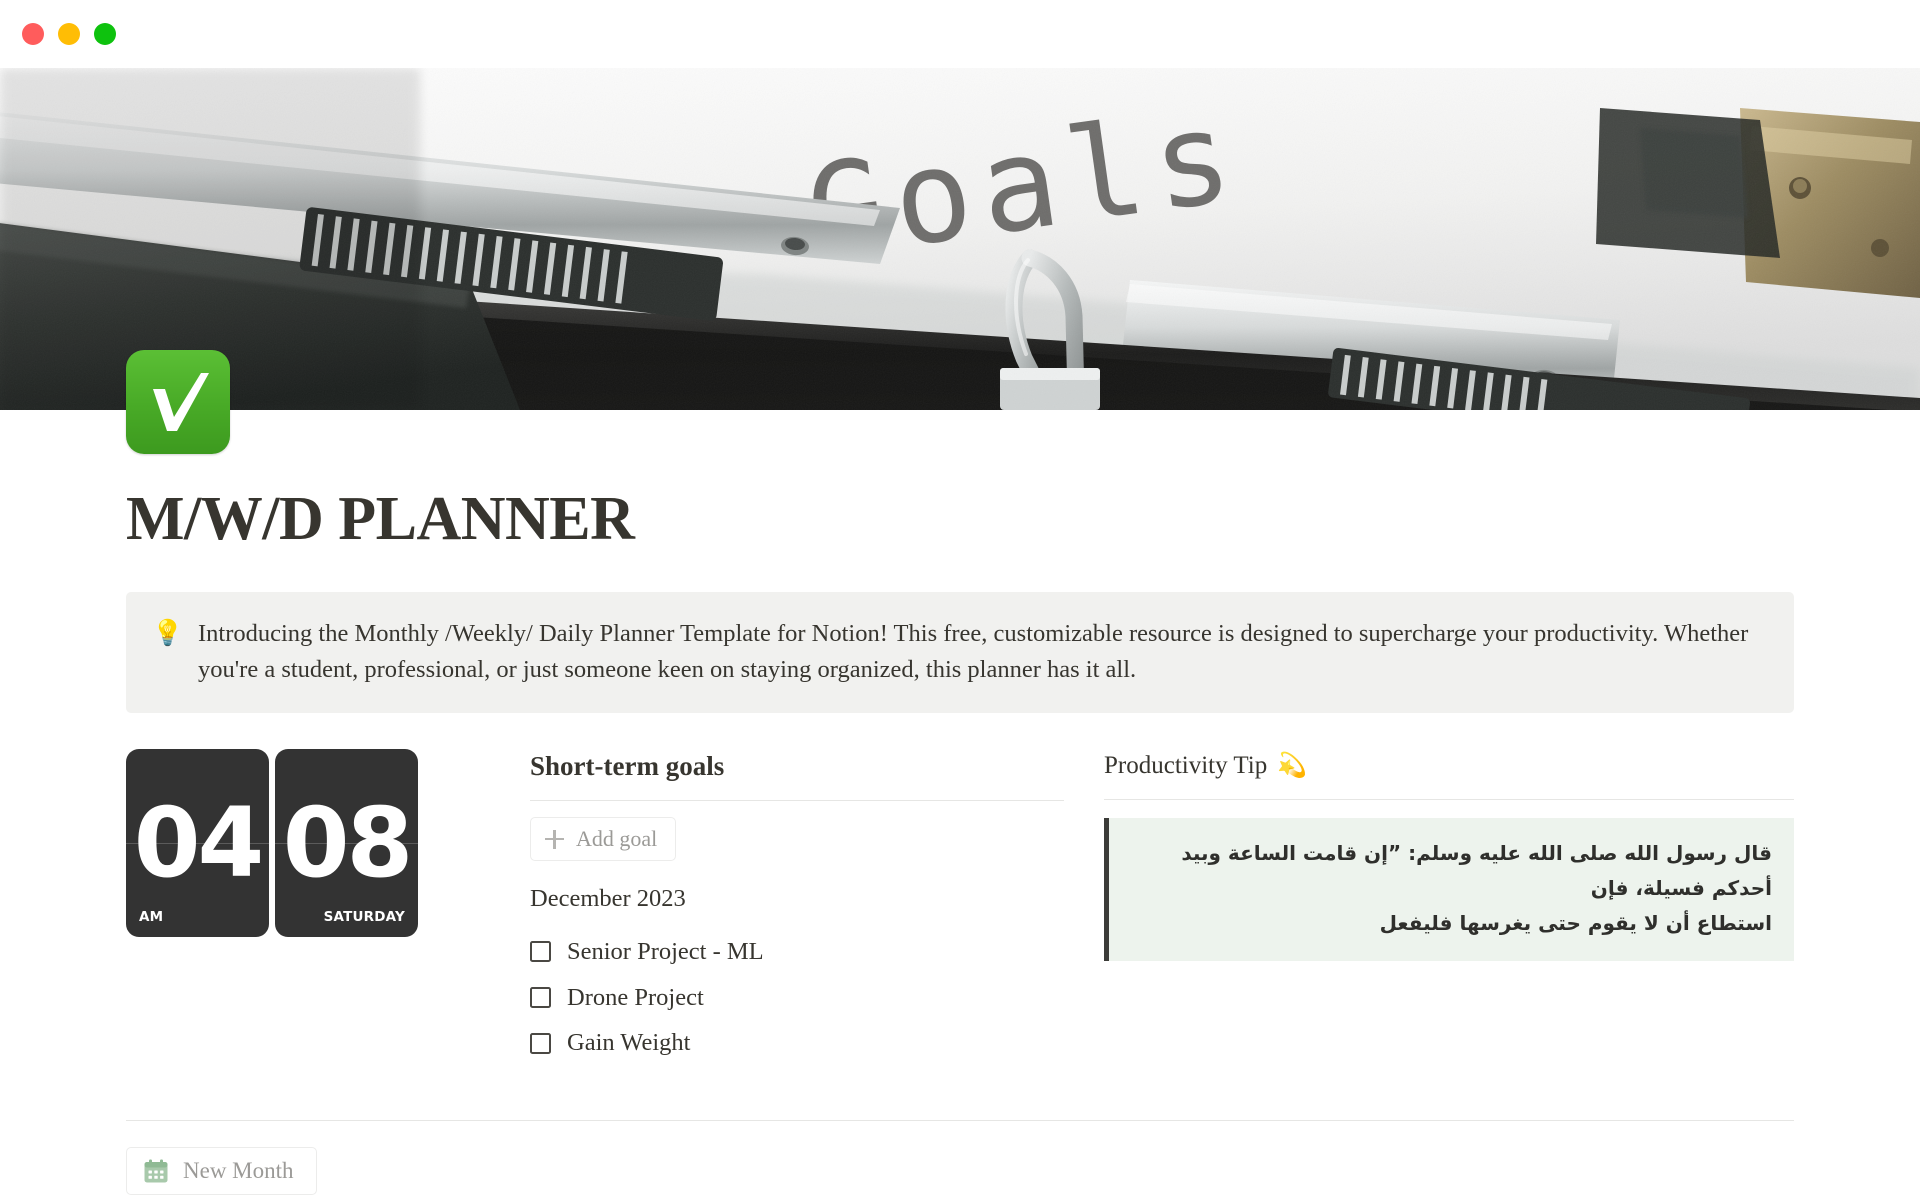 The height and width of the screenshot is (1200, 1920). What do you see at coordinates (1292, 766) in the screenshot?
I see `comet-icon: 💫` at bounding box center [1292, 766].